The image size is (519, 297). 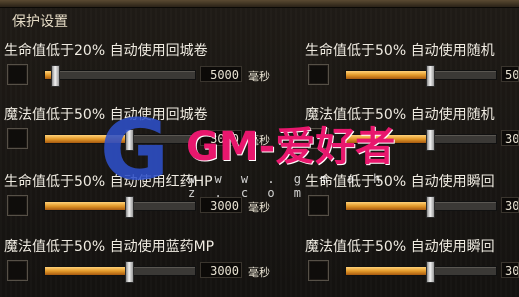 What do you see at coordinates (40, 22) in the screenshot?
I see `panel-title: 保护设置` at bounding box center [40, 22].